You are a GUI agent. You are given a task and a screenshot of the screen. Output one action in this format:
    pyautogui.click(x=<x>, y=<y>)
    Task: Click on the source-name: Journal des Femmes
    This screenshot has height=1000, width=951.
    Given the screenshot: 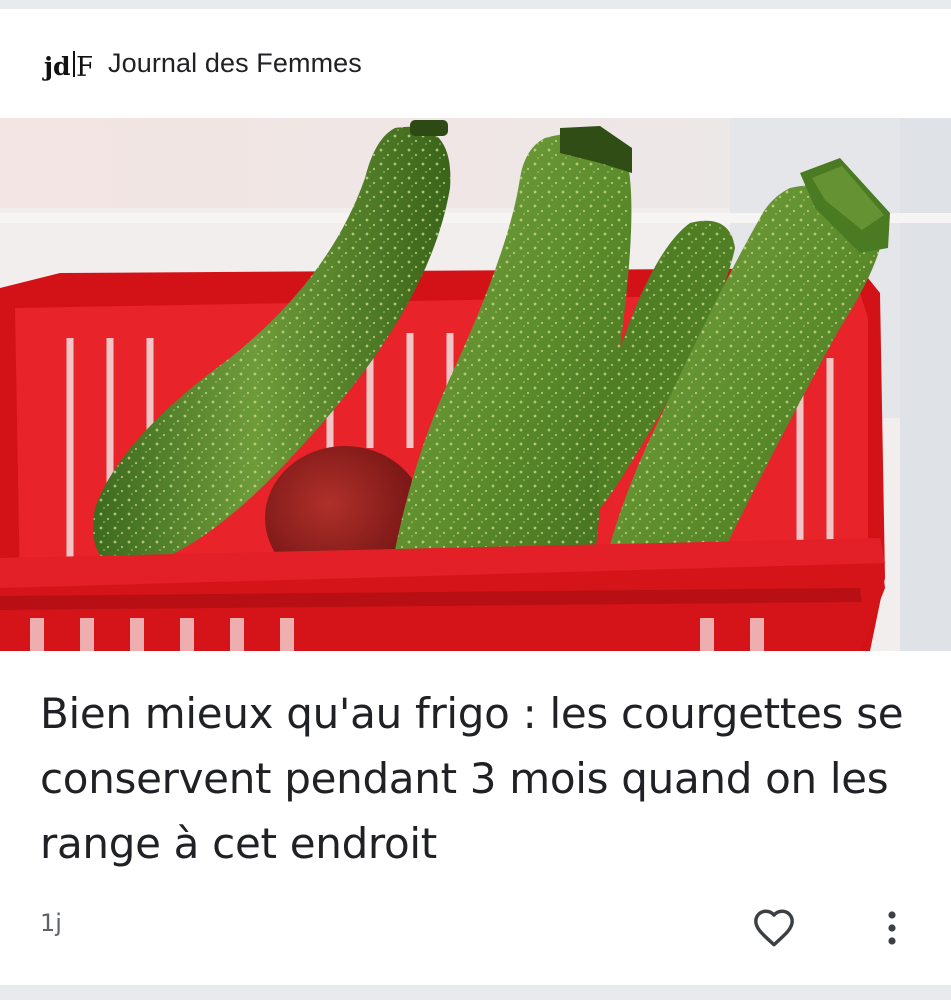 What is the action you would take?
    pyautogui.click(x=235, y=62)
    